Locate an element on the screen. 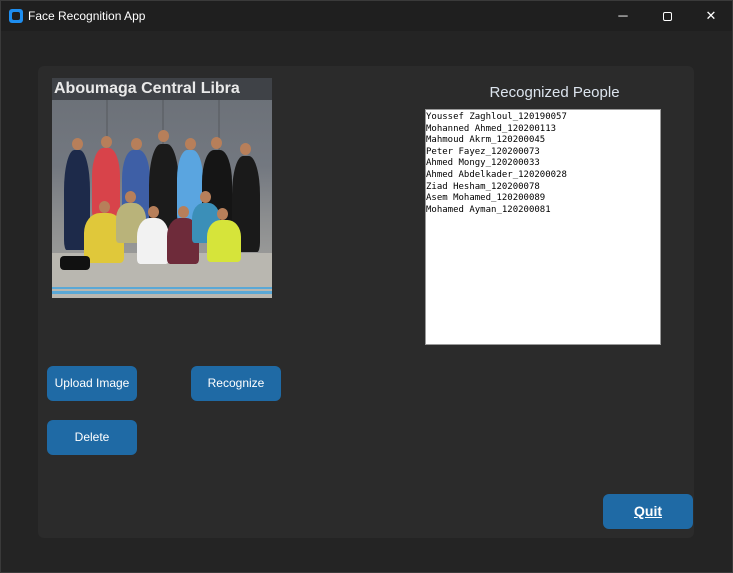 This screenshot has height=573, width=733. list-item: Youssef Zaghloul_120190057 is located at coordinates (543, 118).